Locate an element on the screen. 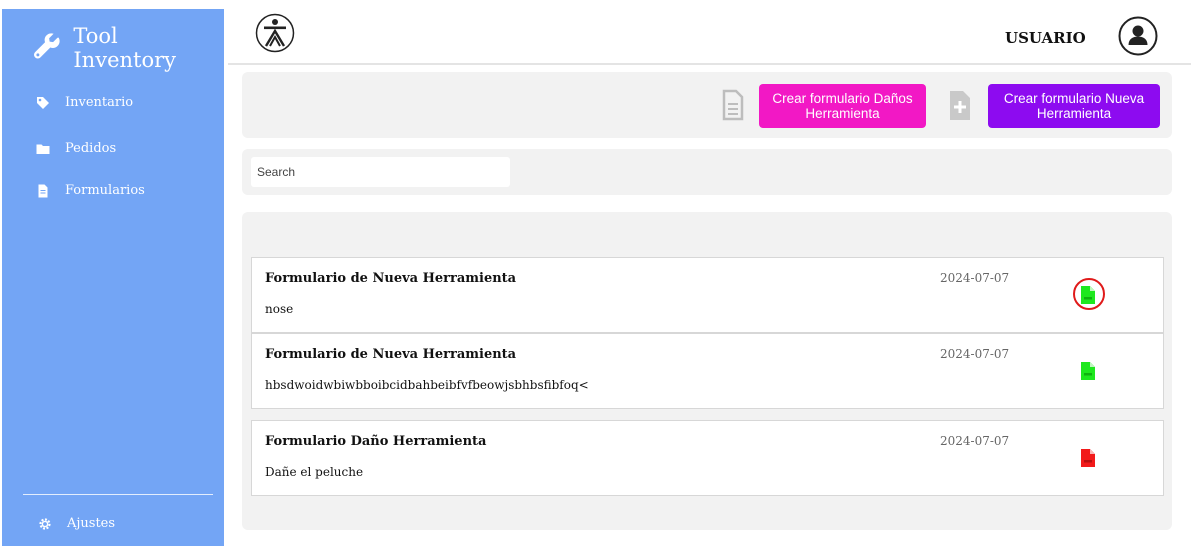 The image size is (1191, 546). sidebar-item-formularios: Formularios is located at coordinates (90, 190).